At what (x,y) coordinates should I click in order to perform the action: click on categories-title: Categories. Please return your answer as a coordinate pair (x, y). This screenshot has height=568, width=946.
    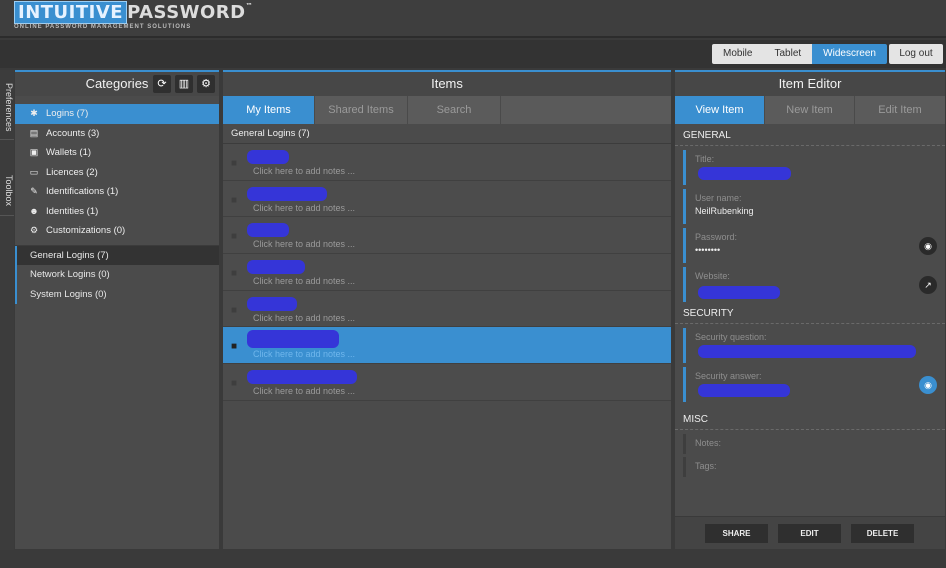
    Looking at the image, I should click on (117, 83).